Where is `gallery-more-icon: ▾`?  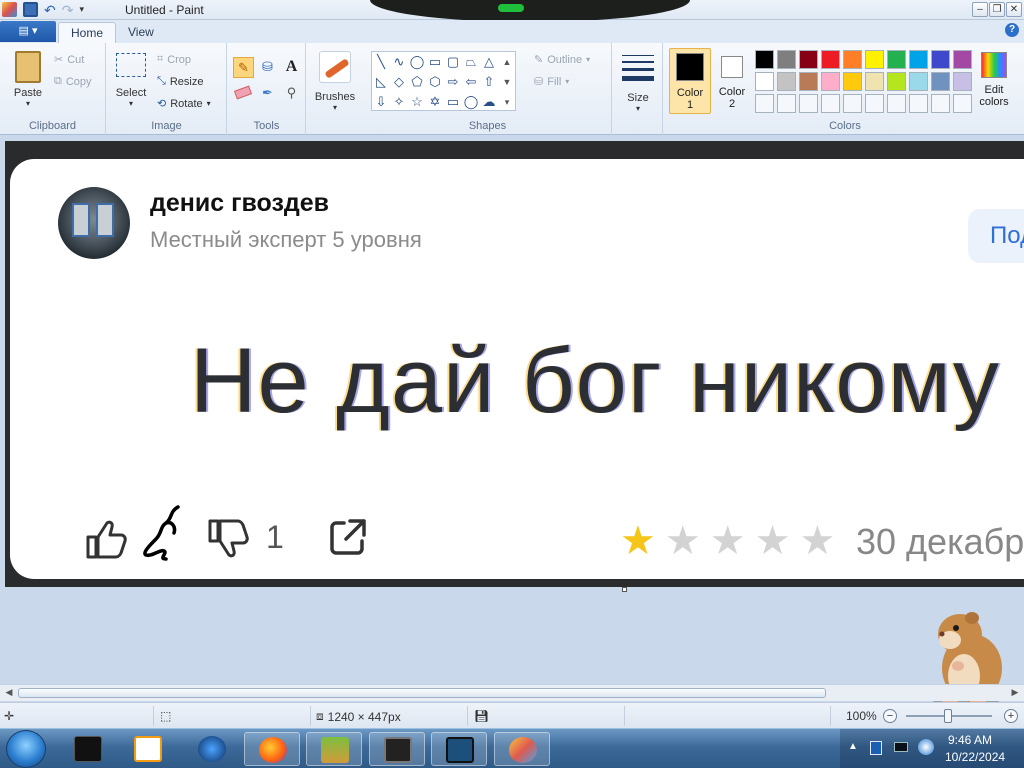 gallery-more-icon: ▾ is located at coordinates (507, 102).